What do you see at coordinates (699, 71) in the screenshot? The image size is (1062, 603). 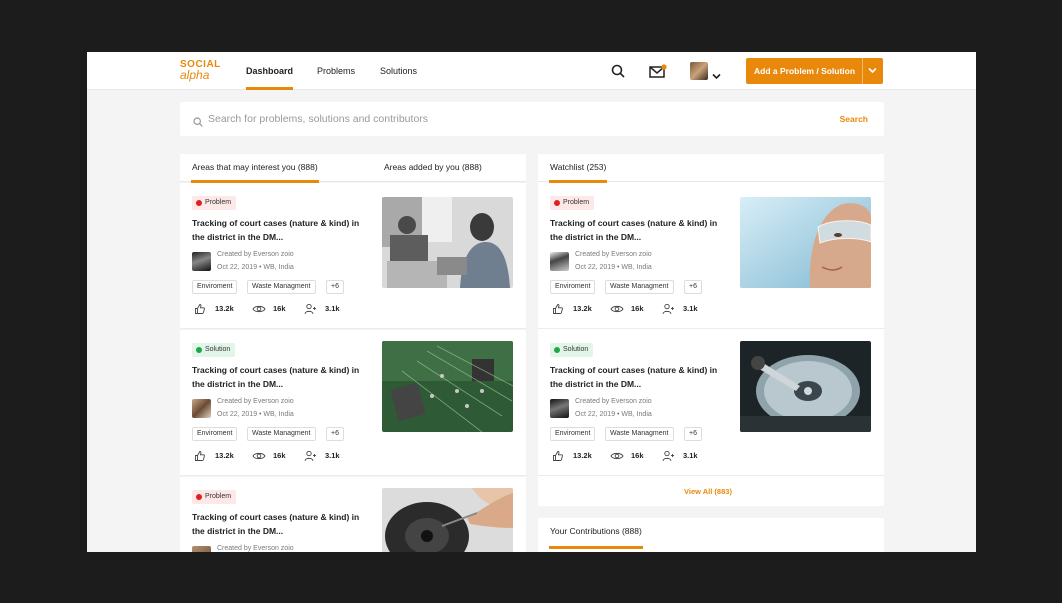 I see `user-avatar` at bounding box center [699, 71].